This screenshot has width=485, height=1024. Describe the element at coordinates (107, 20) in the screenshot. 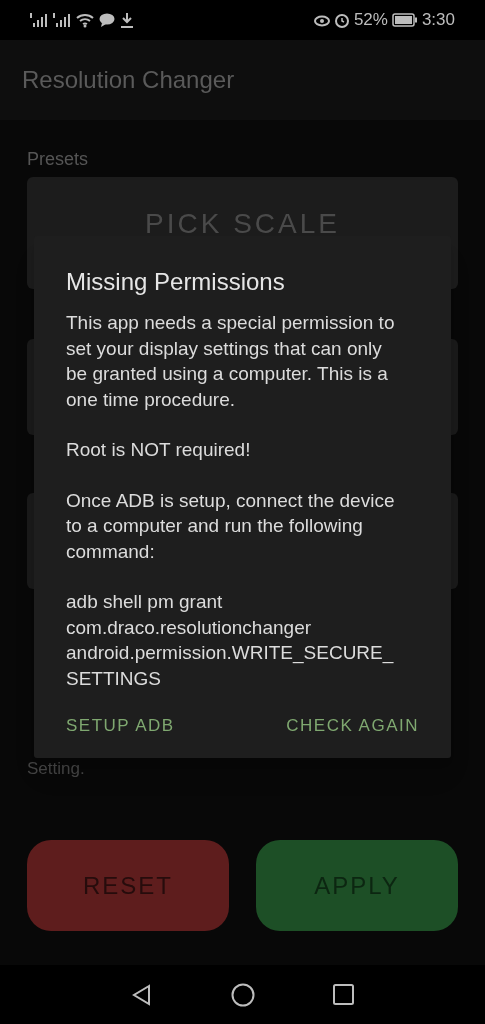

I see `chat-bubble-icon` at that location.